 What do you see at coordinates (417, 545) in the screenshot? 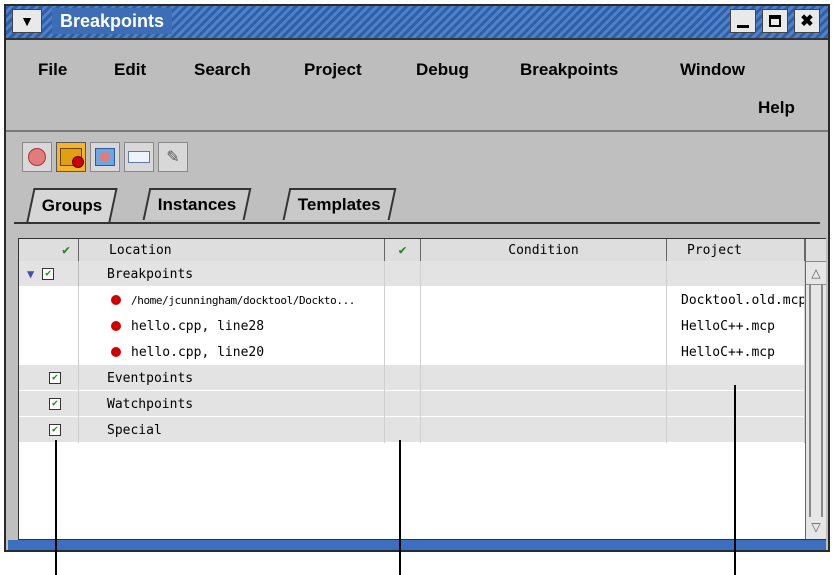
I see `status-bar` at bounding box center [417, 545].